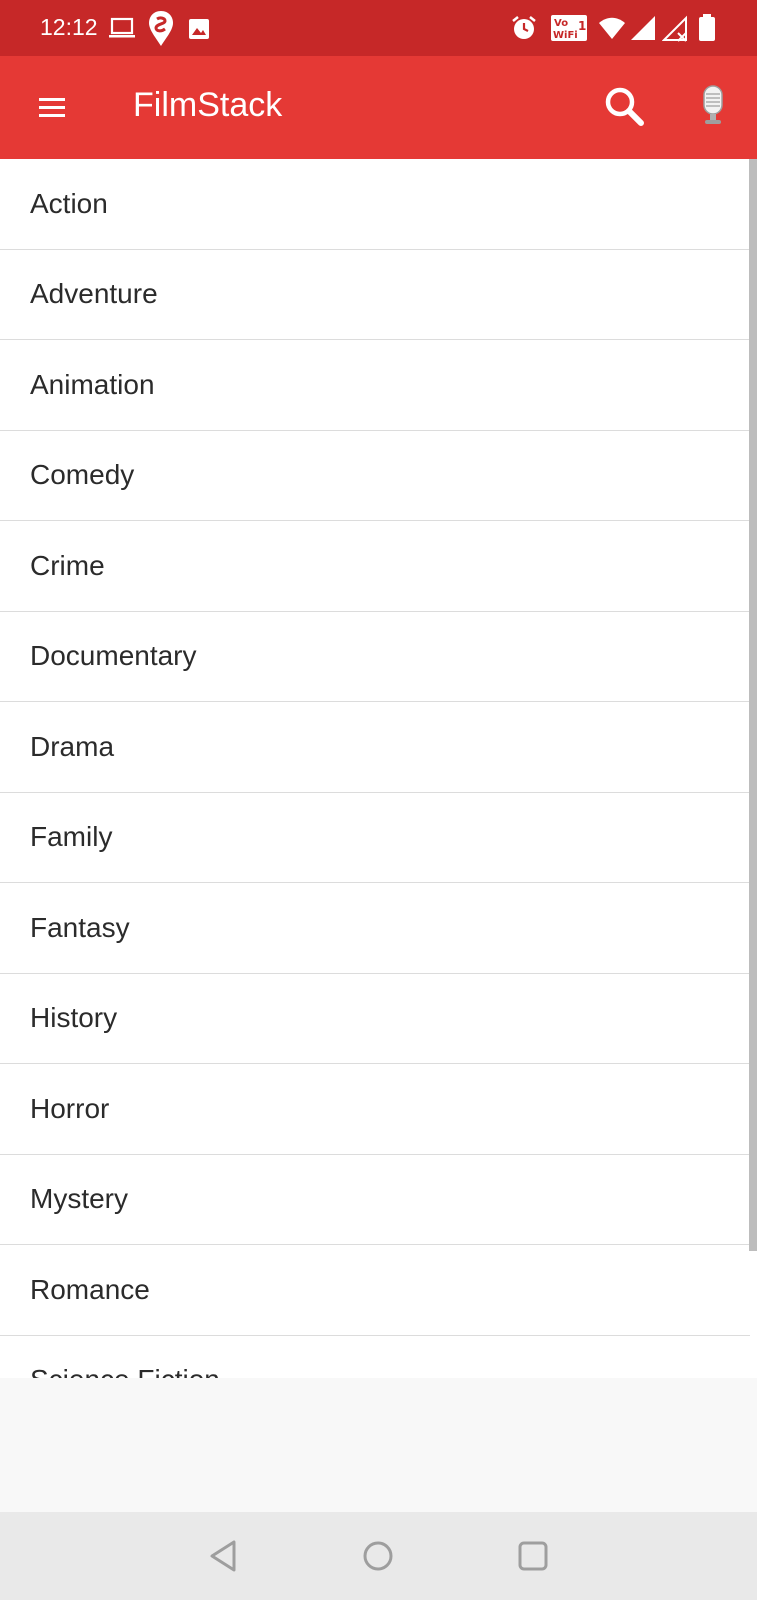 This screenshot has width=757, height=1600. Describe the element at coordinates (375, 1200) in the screenshot. I see `genre-list-item: Mystery` at that location.